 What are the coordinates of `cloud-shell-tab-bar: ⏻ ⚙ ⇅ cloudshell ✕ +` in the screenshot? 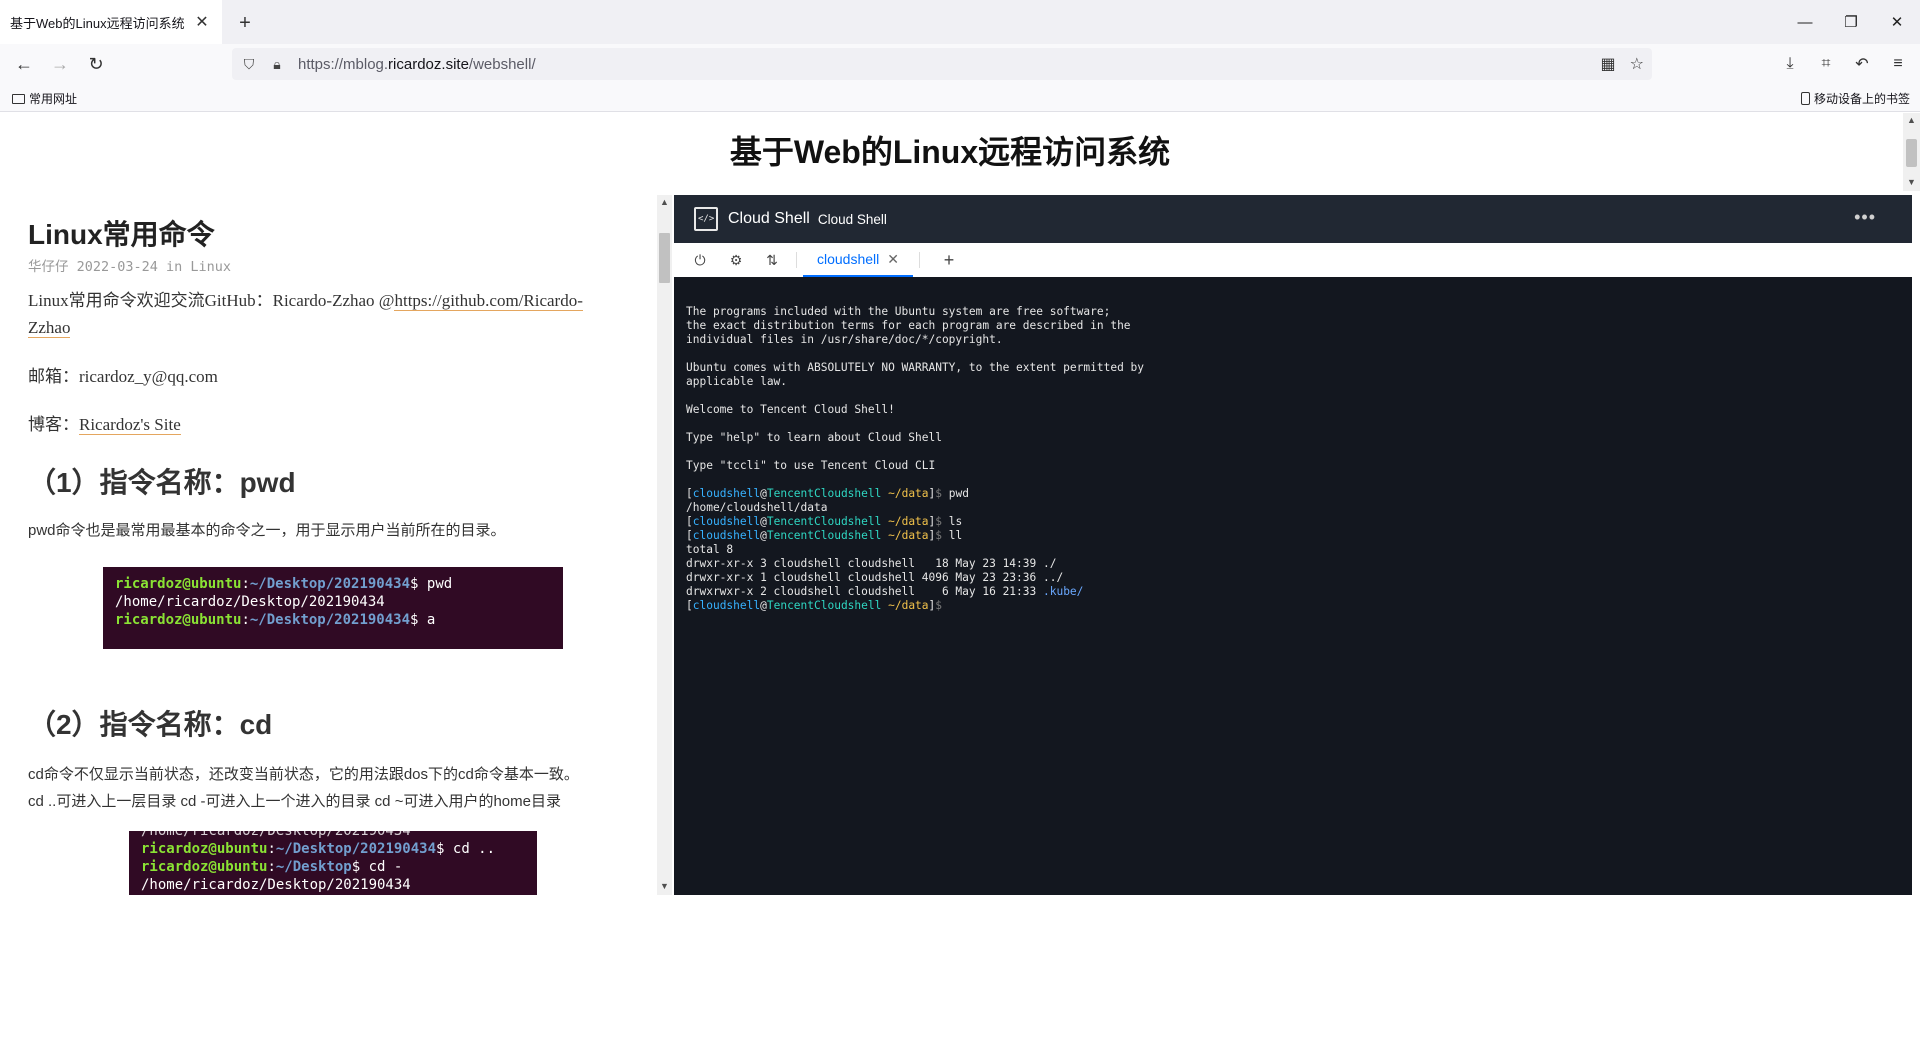 It's located at (1293, 260).